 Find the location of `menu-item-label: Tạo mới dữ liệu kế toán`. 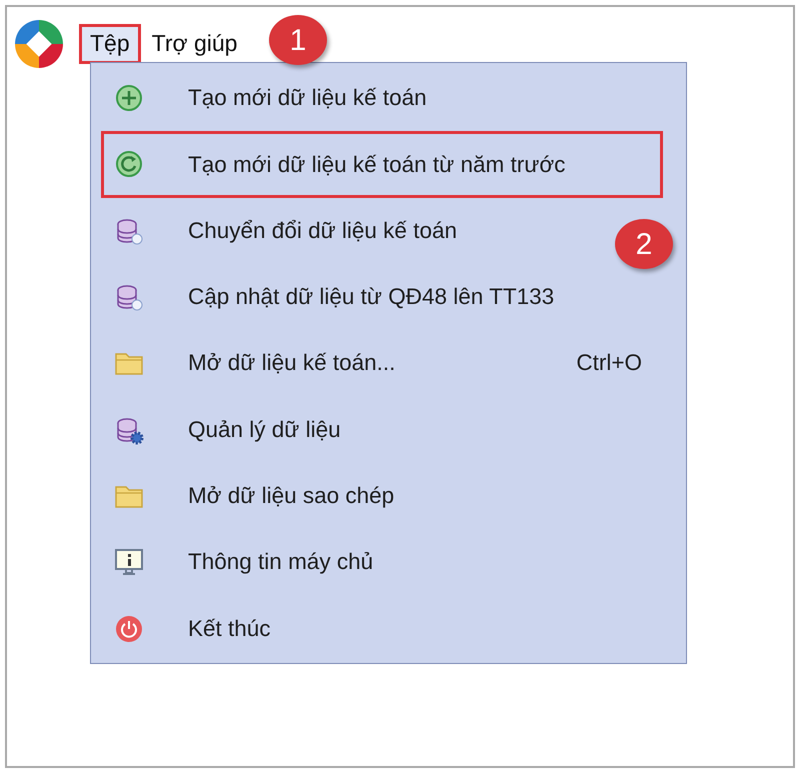

menu-item-label: Tạo mới dữ liệu kế toán is located at coordinates (307, 98).